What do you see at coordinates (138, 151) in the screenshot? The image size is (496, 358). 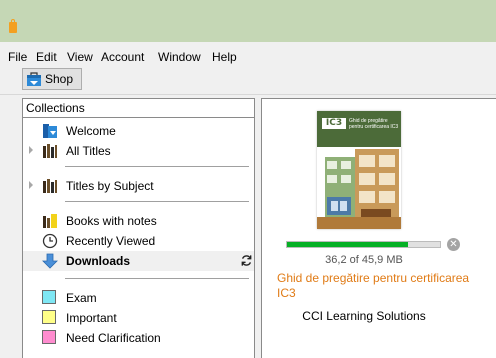 I see `sidebar-item-all-titles: All Titles` at bounding box center [138, 151].